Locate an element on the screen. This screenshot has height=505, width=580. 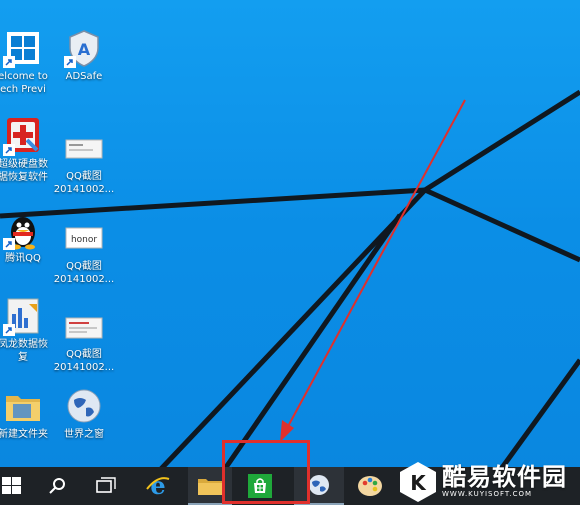
desktop-icon-label: 超级硬盘数 据恢复软件 is located at coordinates (24, 171).